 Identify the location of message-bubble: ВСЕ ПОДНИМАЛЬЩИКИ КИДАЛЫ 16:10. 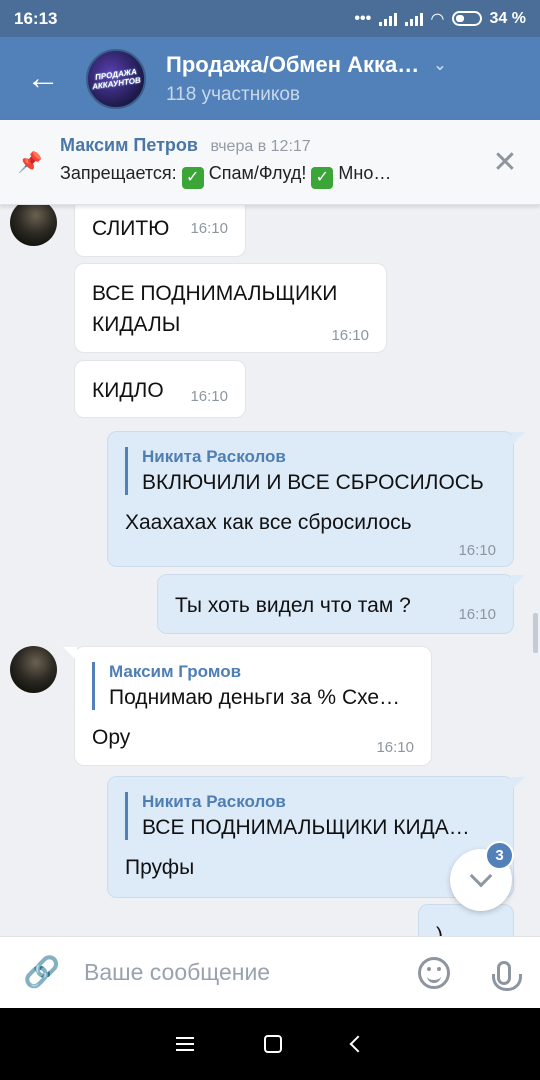
(230, 308).